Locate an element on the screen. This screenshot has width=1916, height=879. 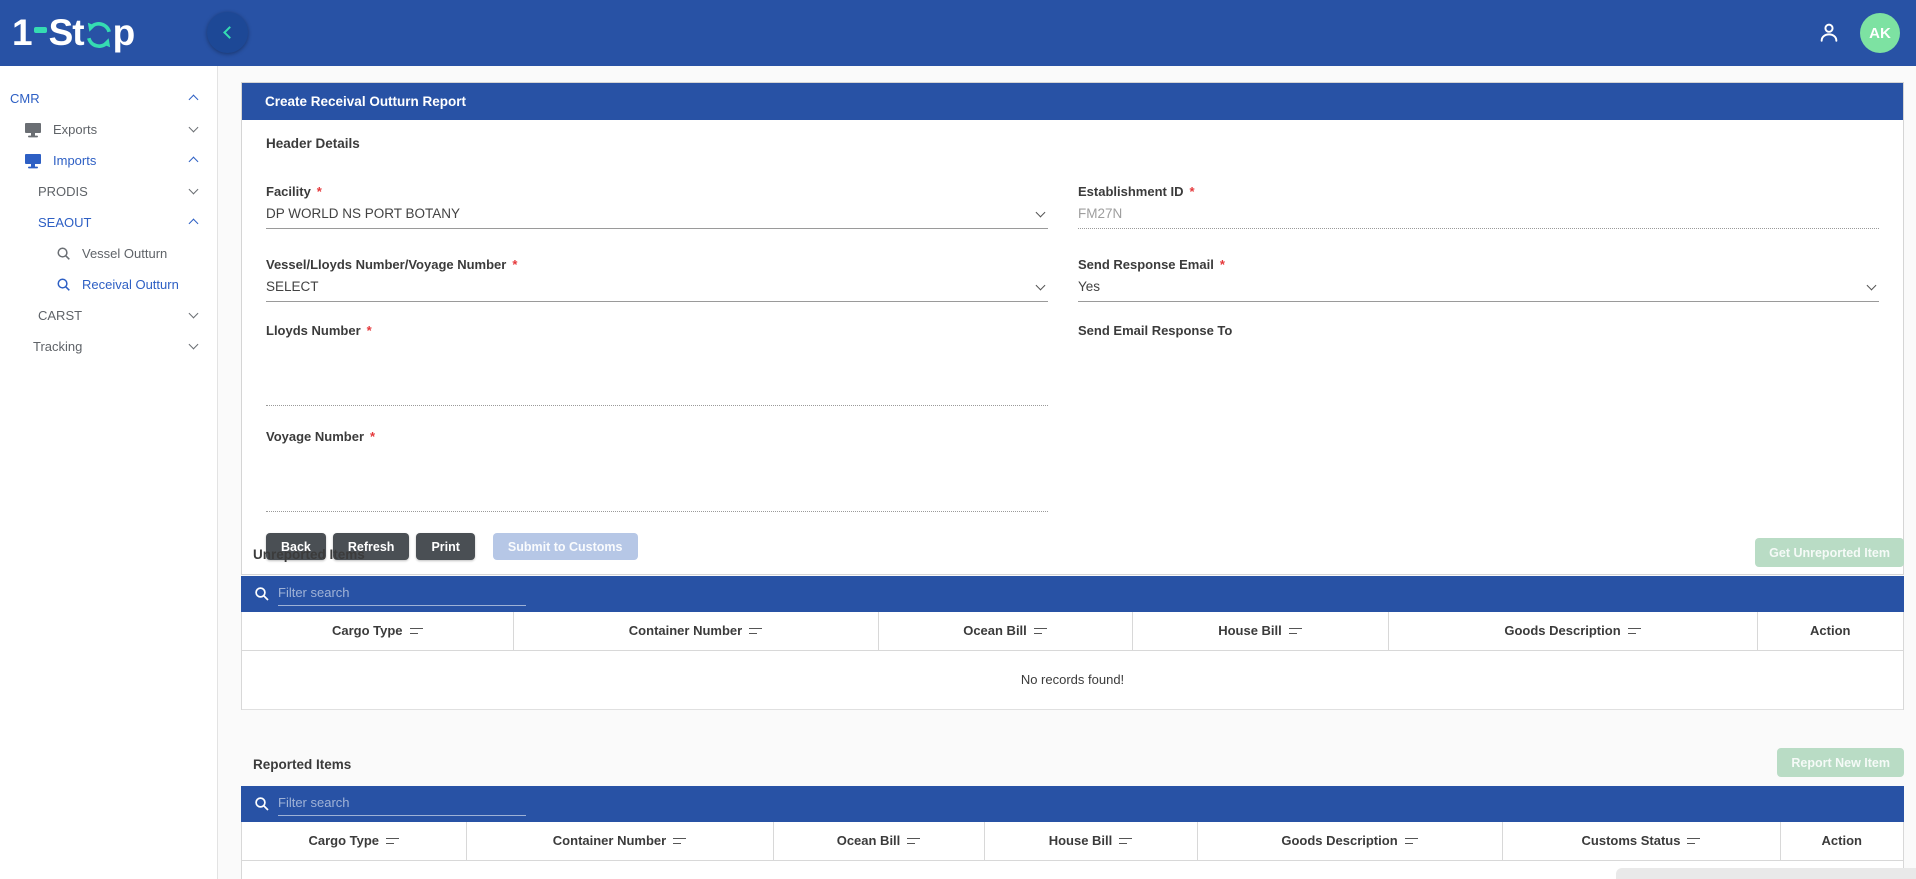
sidebar-item-receival-outturn: Receival Outturn is located at coordinates (108, 284).